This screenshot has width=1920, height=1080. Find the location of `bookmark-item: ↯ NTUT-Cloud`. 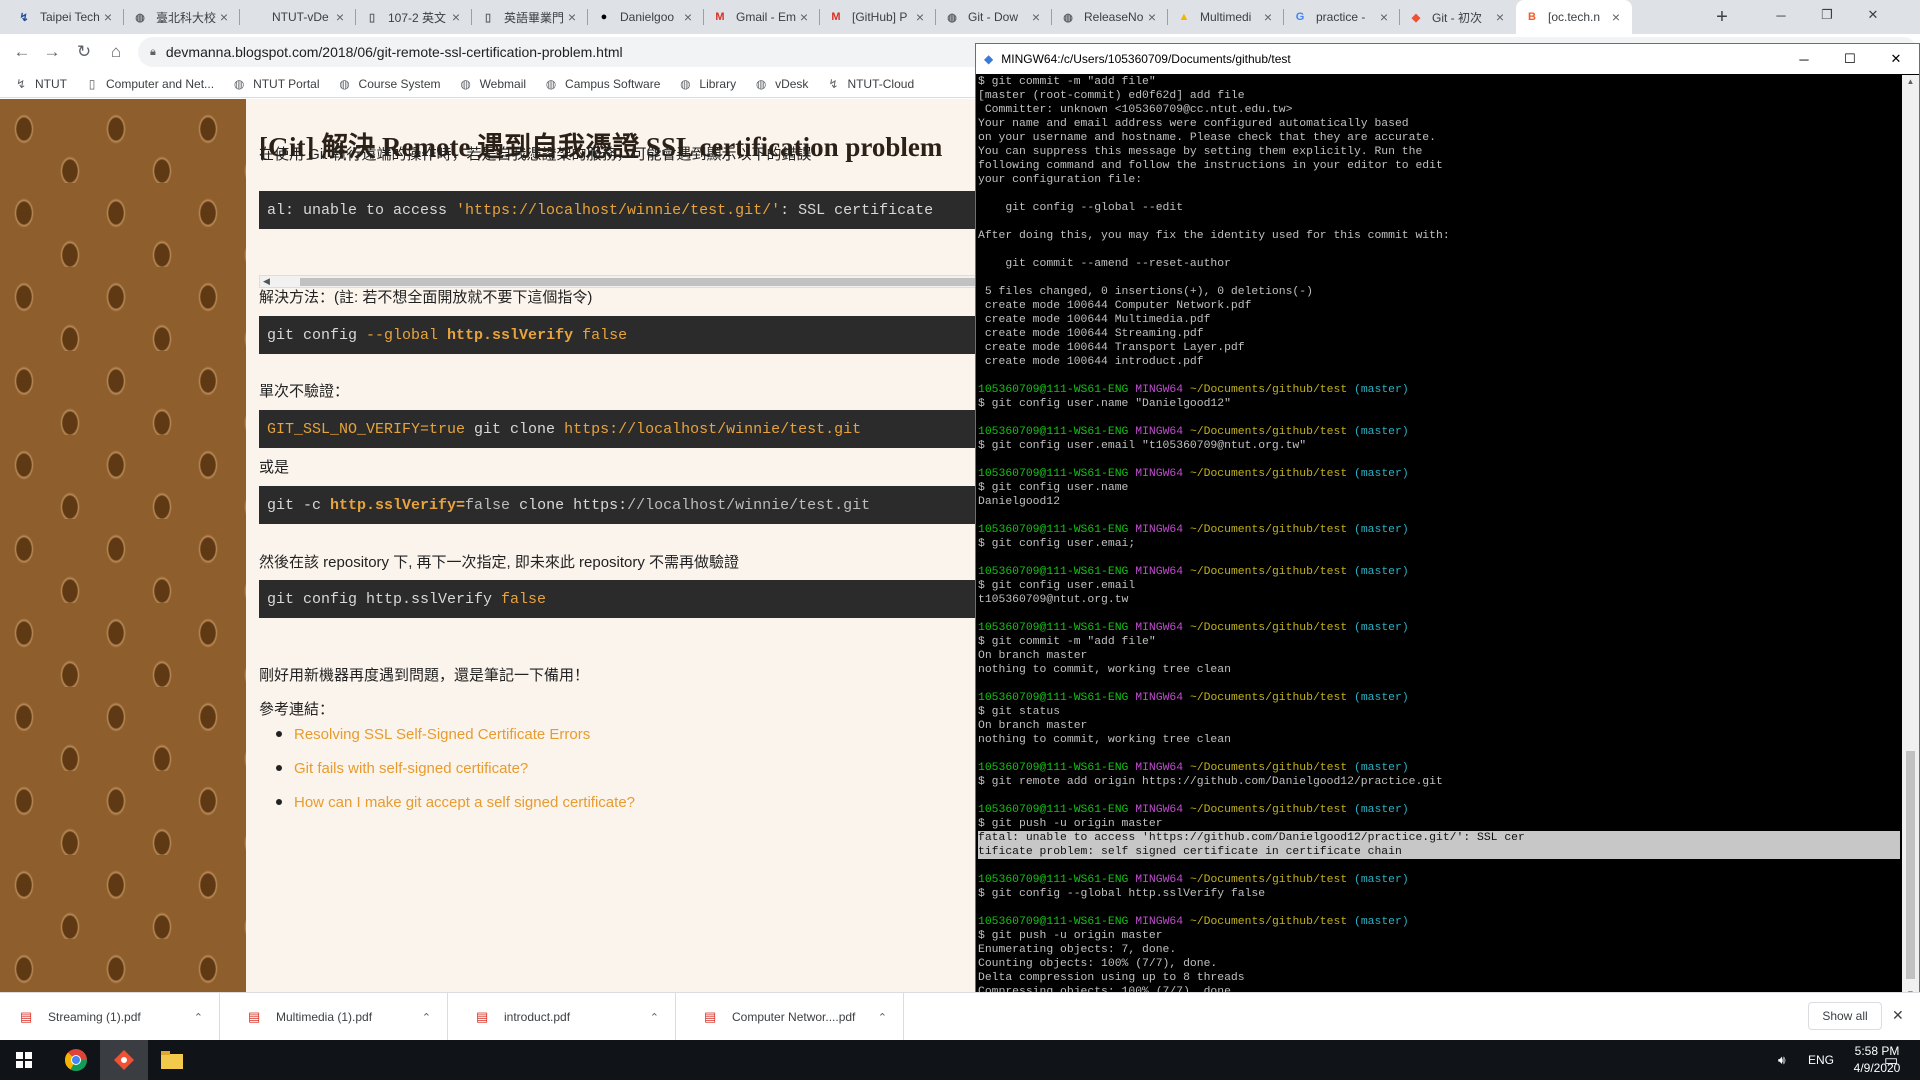

bookmark-item: ↯ NTUT-Cloud is located at coordinates (870, 84).